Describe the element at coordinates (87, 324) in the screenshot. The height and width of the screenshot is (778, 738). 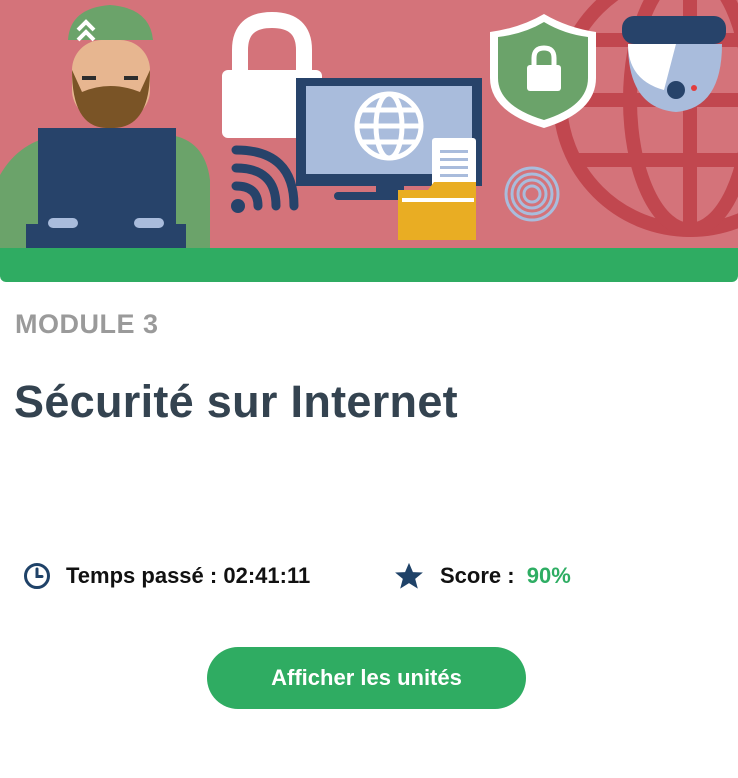
I see `module-number-label: MODULE 3` at that location.